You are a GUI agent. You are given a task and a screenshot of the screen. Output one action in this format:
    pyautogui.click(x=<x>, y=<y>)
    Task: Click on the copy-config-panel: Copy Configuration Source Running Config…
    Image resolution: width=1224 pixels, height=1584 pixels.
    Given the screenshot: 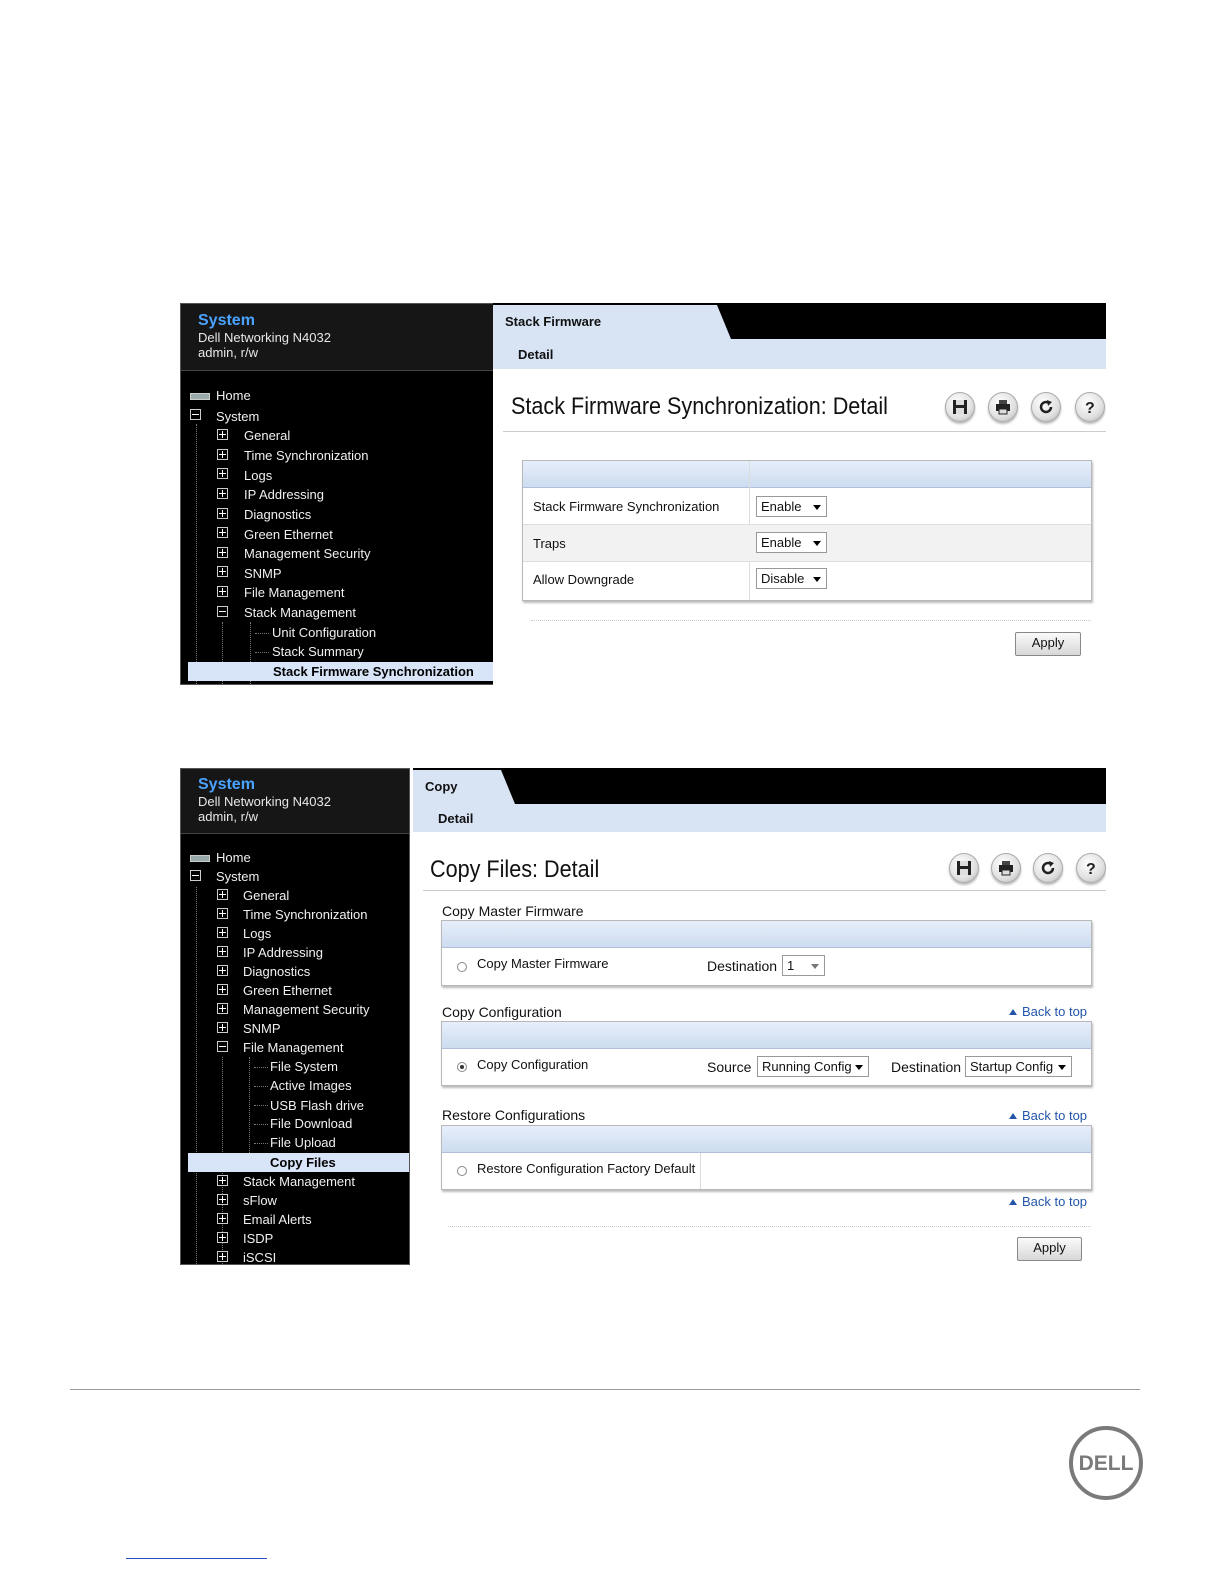 What is the action you would take?
    pyautogui.click(x=766, y=1053)
    